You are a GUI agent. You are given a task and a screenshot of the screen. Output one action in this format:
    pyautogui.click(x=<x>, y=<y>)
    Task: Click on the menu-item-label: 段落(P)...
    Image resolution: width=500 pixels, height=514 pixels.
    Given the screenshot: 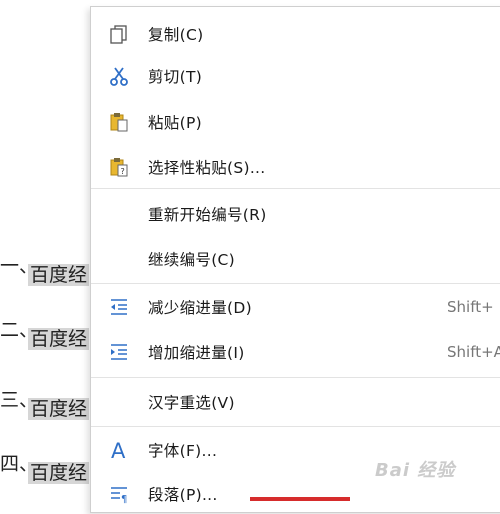 What is the action you would take?
    pyautogui.click(x=183, y=495)
    